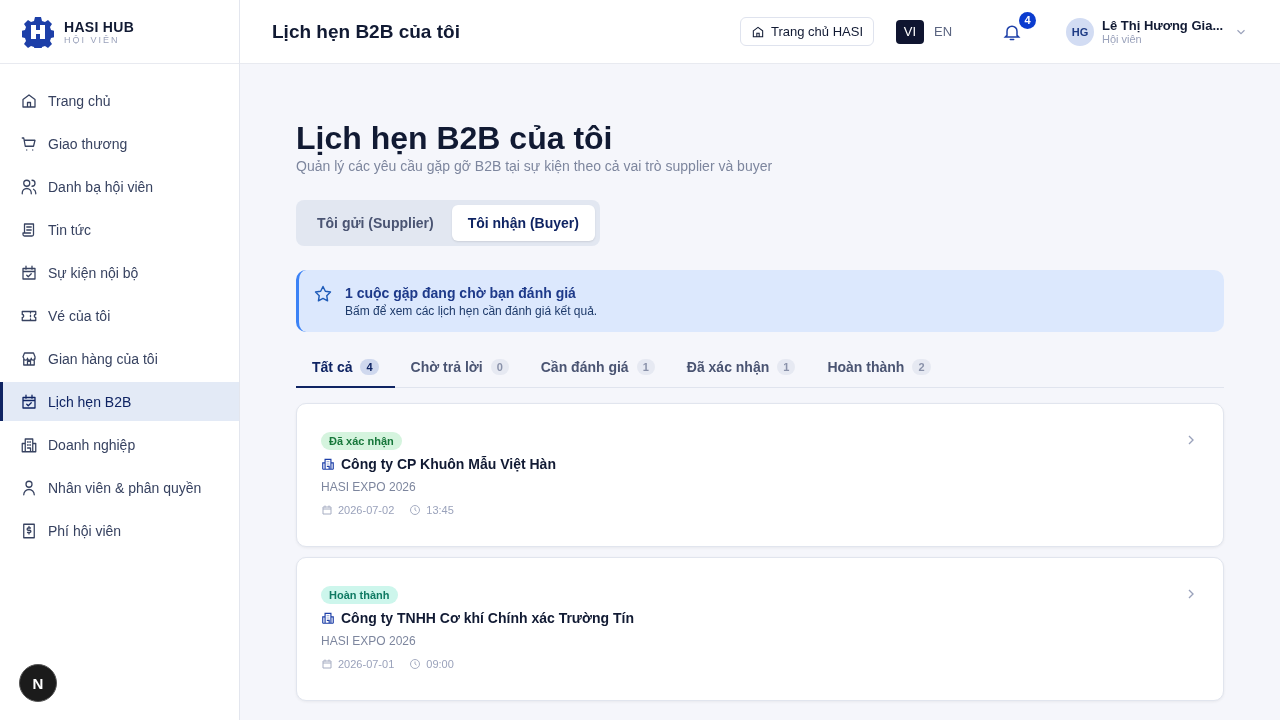 The height and width of the screenshot is (720, 1280). What do you see at coordinates (597, 368) in the screenshot?
I see `status-tab: Cần đánh giá 1` at bounding box center [597, 368].